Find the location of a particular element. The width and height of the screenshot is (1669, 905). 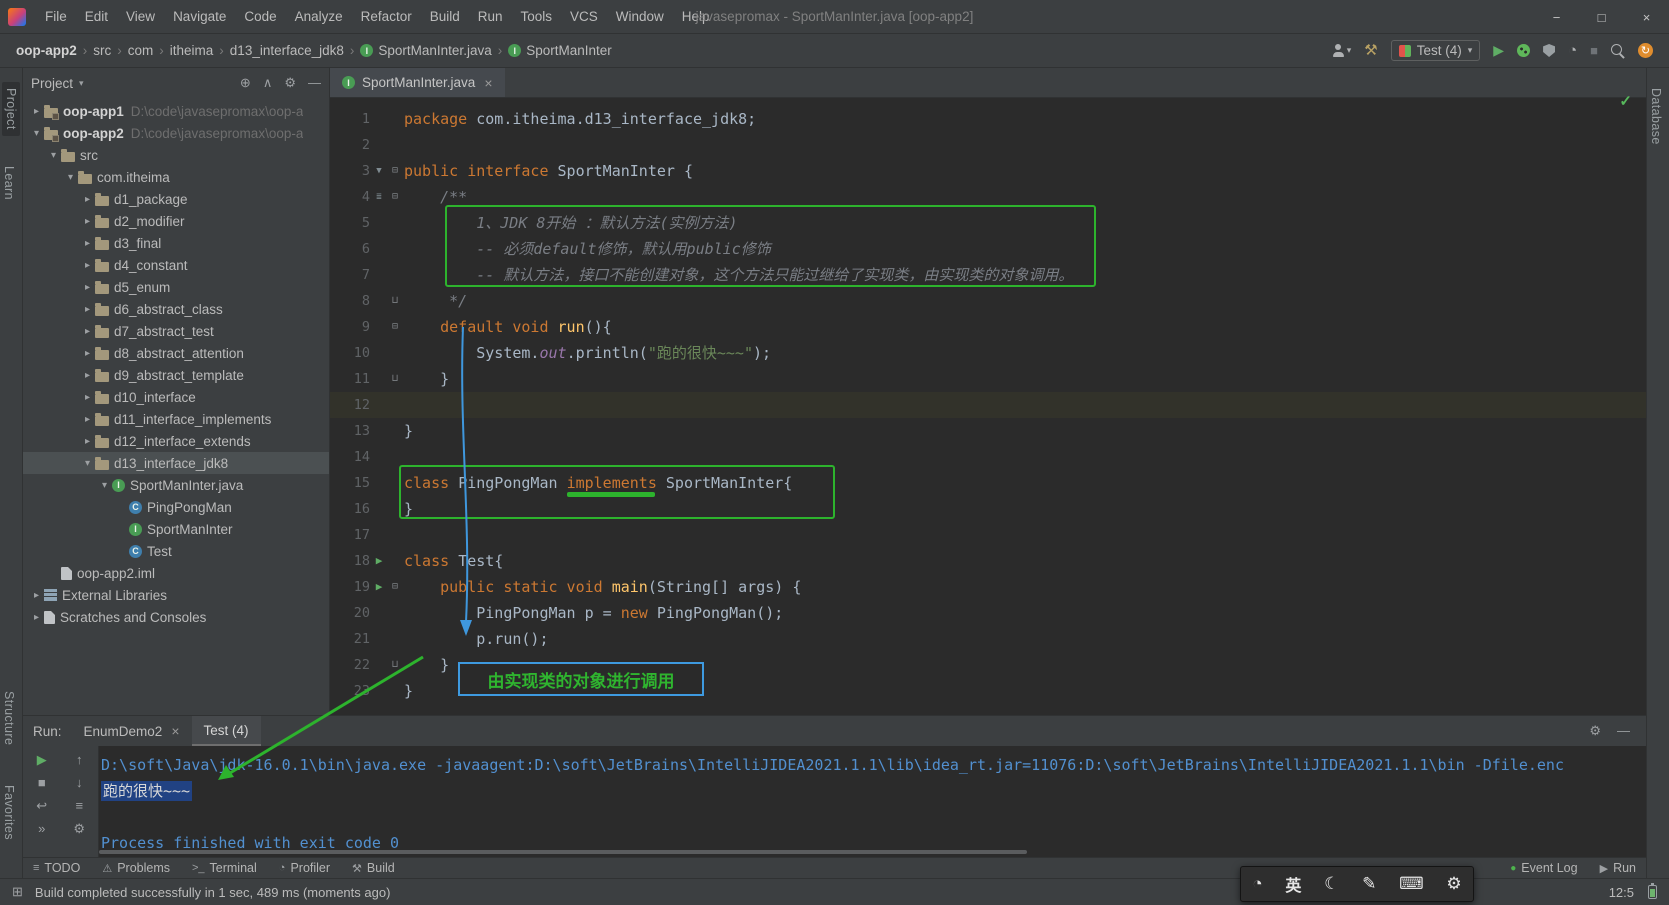

tree-item-external-libraries: ▸ External Libraries is located at coordinates (176, 595).